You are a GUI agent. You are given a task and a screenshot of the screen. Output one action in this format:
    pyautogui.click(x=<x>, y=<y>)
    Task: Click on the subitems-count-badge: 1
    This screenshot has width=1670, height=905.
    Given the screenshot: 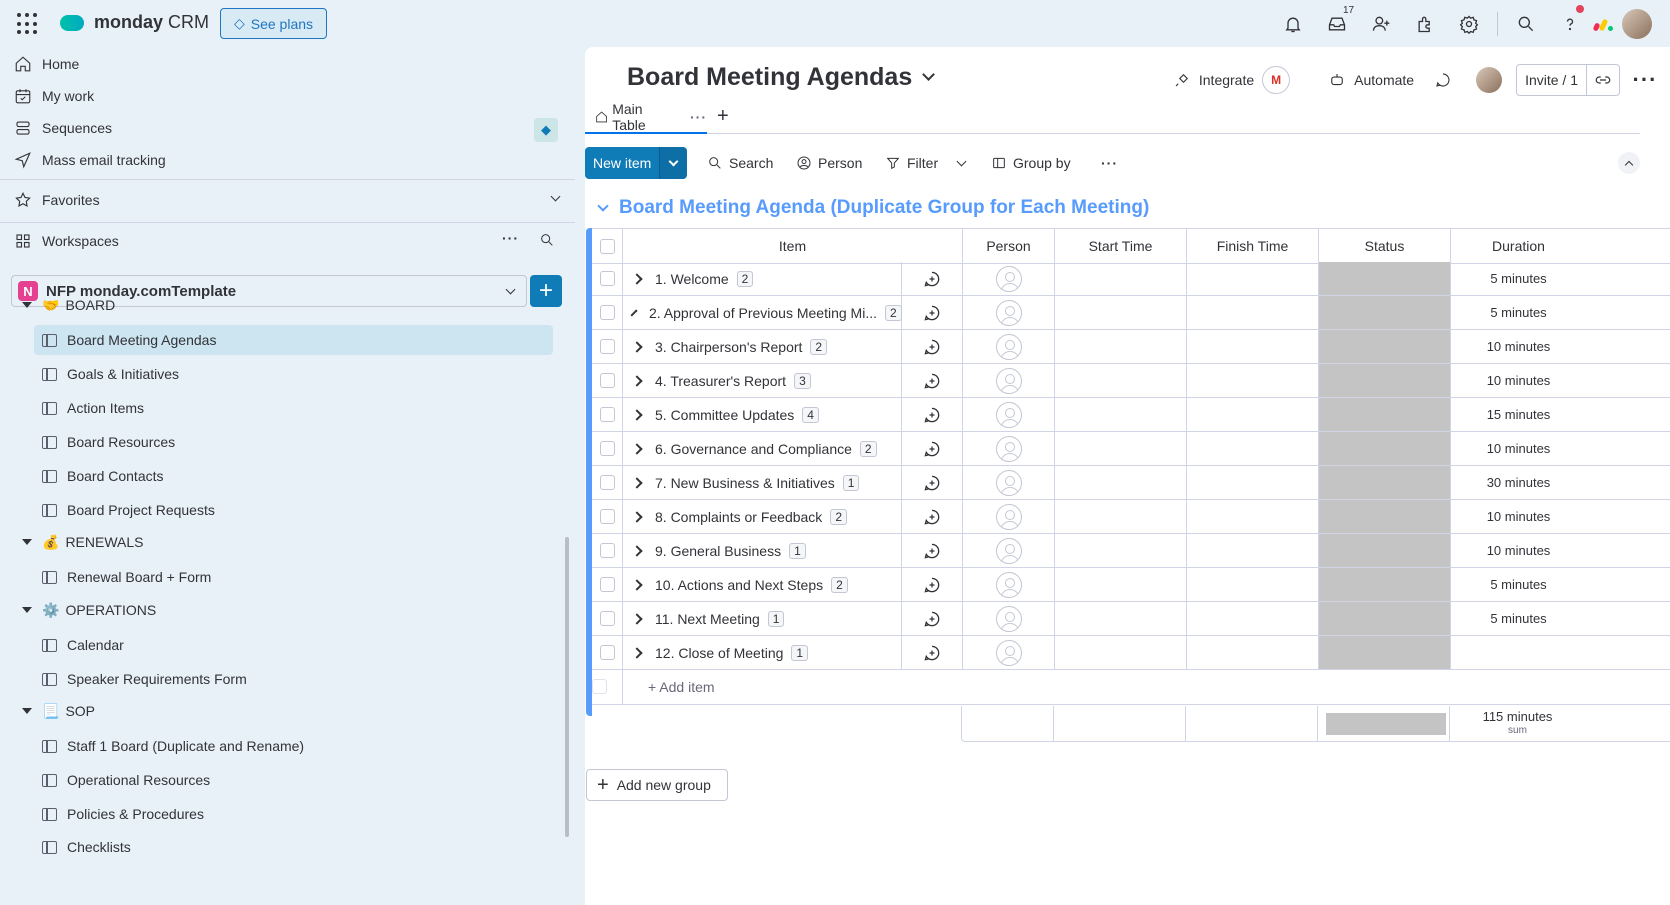 What is the action you would take?
    pyautogui.click(x=797, y=550)
    